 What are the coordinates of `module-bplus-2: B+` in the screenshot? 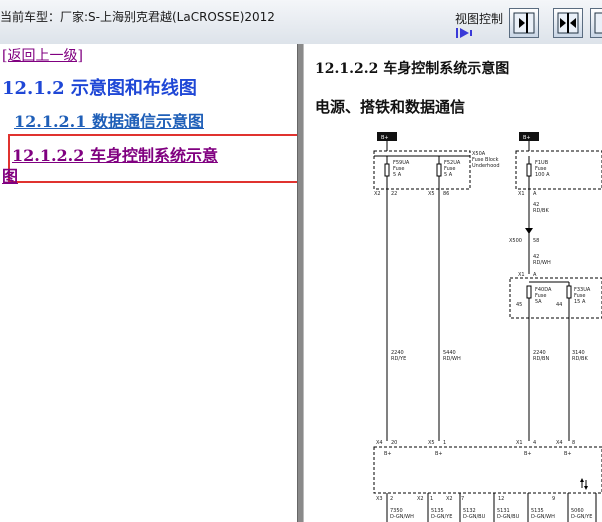 It's located at (439, 454).